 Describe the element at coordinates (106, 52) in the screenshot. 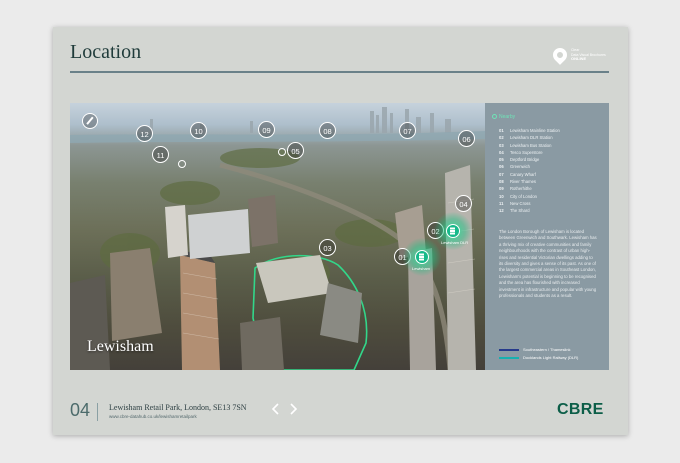

I see `page-title: Location` at that location.